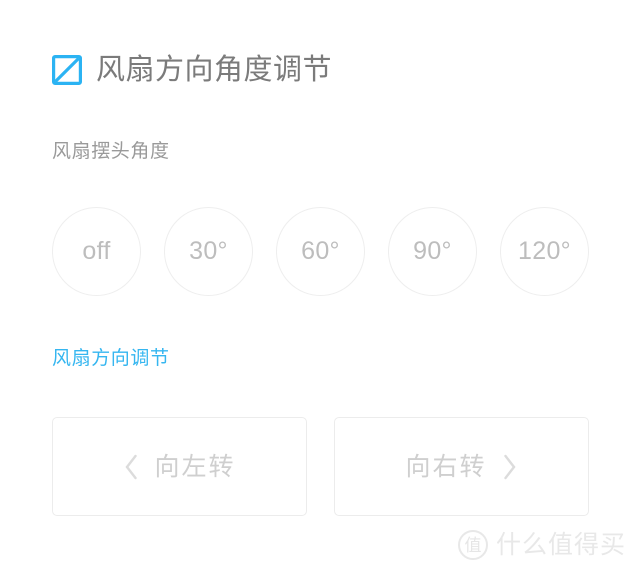 Image resolution: width=640 pixels, height=574 pixels. I want to click on oscillation-section-label: 风扇摆头角度, so click(111, 151).